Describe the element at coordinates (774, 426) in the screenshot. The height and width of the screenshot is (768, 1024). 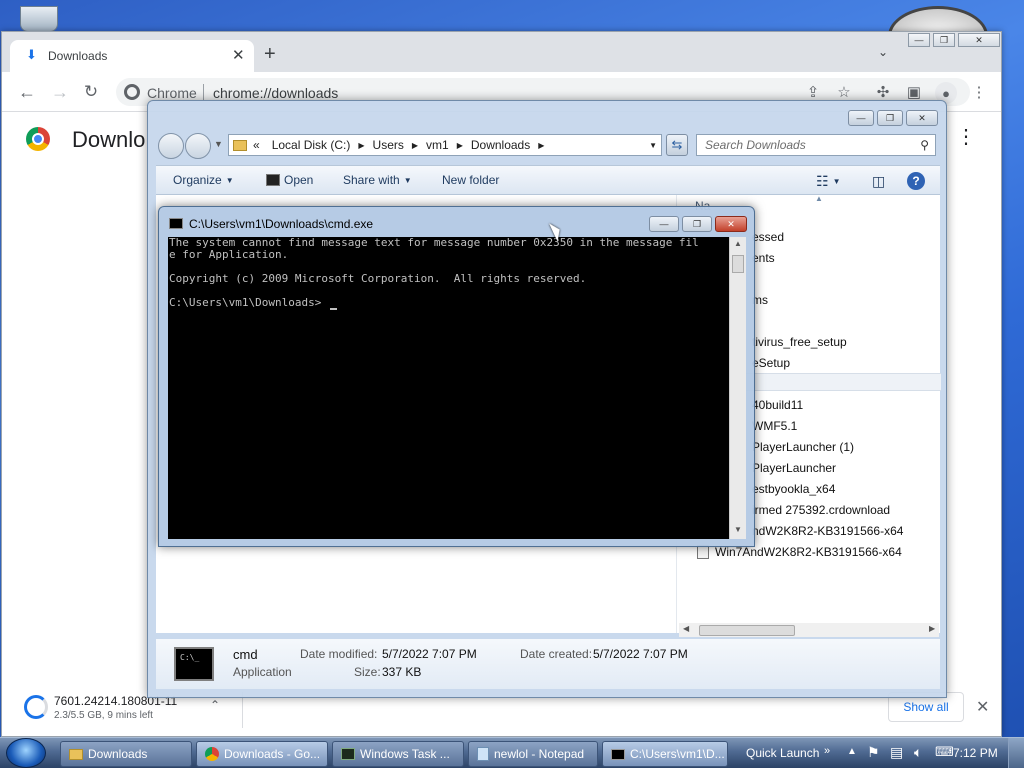
I see `list-item: WMF5.1` at that location.